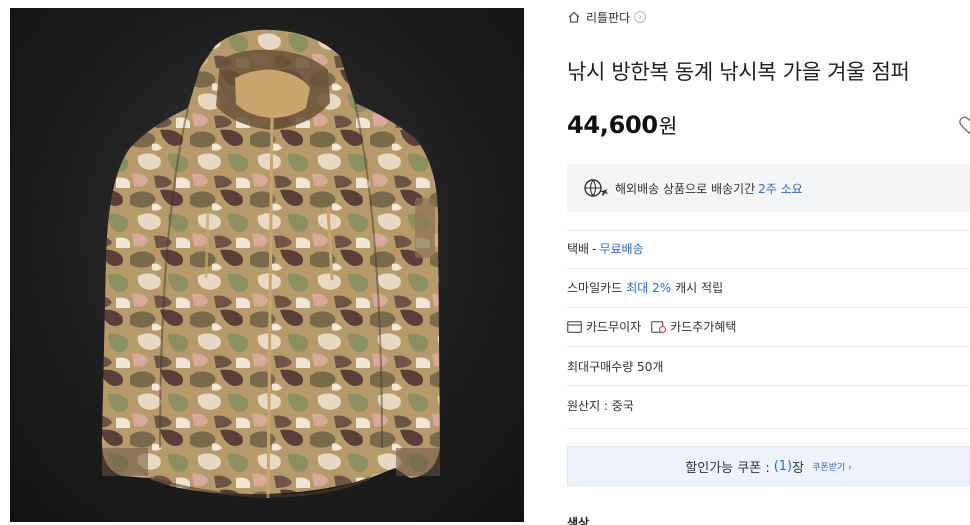 Image resolution: width=970 pixels, height=525 pixels. Describe the element at coordinates (727, 468) in the screenshot. I see `coupon-label: 할인가능 쿠폰 :` at that location.